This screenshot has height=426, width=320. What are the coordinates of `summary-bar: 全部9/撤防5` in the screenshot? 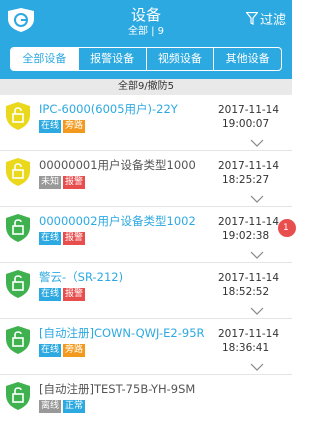 It's located at (146, 87).